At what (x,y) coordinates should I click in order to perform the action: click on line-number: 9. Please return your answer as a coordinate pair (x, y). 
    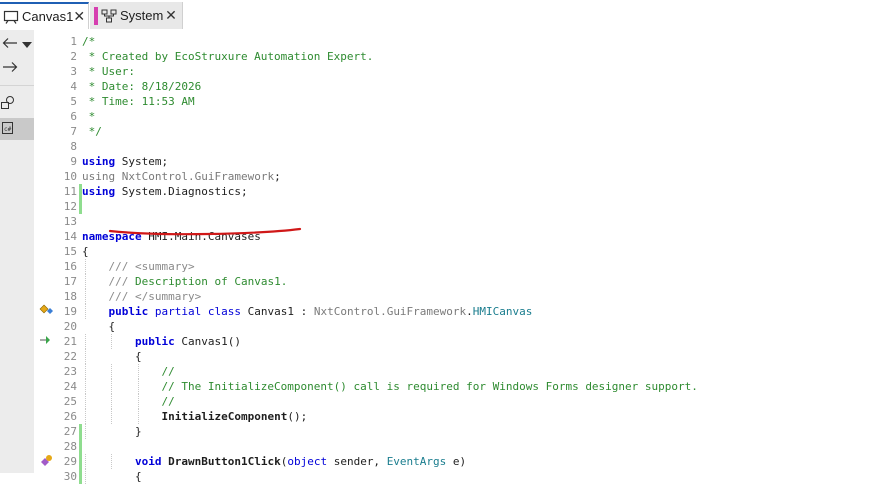
    Looking at the image, I should click on (73, 161).